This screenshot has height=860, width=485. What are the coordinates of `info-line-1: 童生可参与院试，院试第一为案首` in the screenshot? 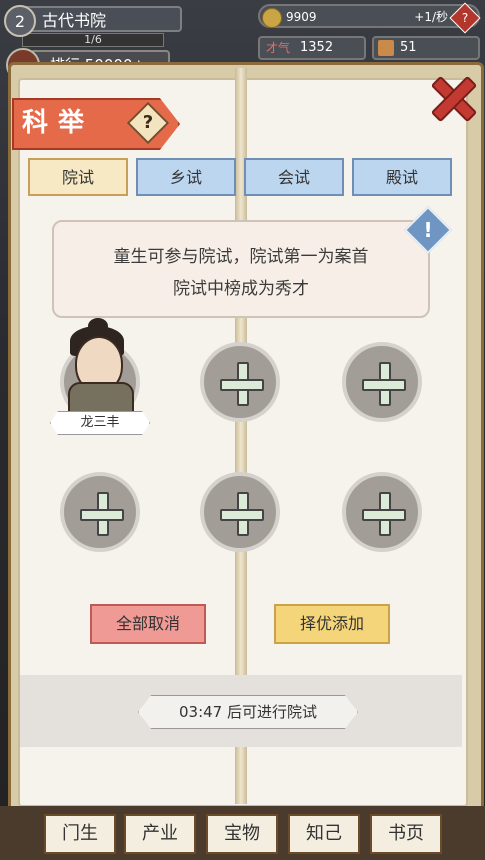 It's located at (241, 257).